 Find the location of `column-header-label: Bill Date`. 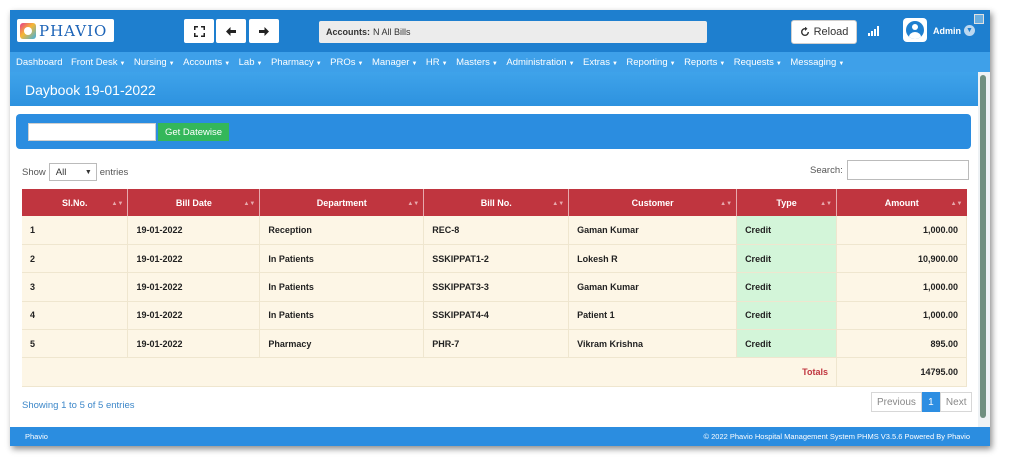

column-header-label: Bill Date is located at coordinates (193, 202).